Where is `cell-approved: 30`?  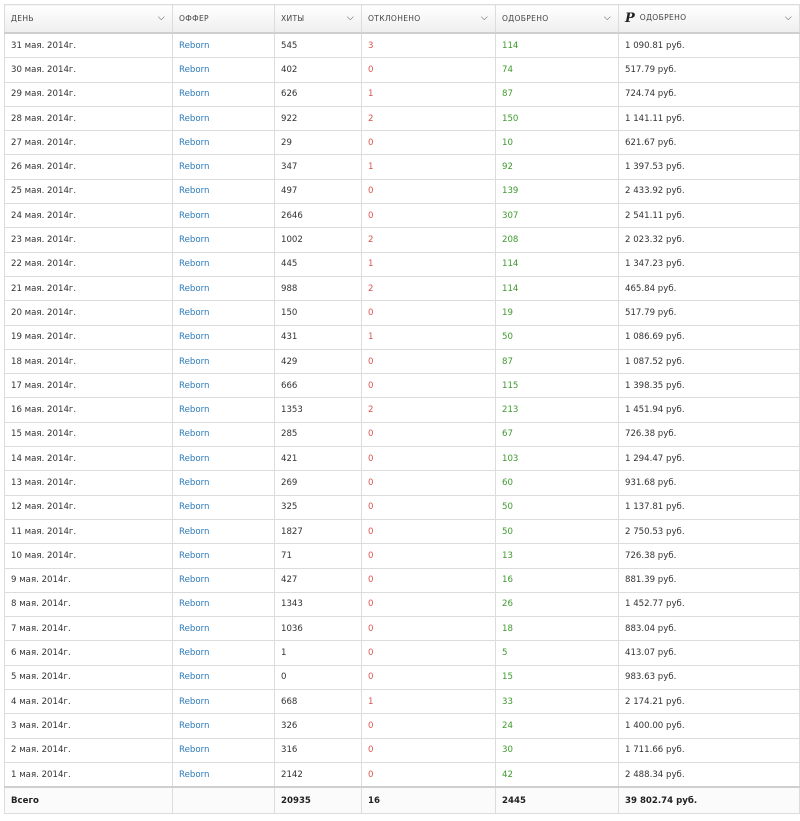
cell-approved: 30 is located at coordinates (557, 750).